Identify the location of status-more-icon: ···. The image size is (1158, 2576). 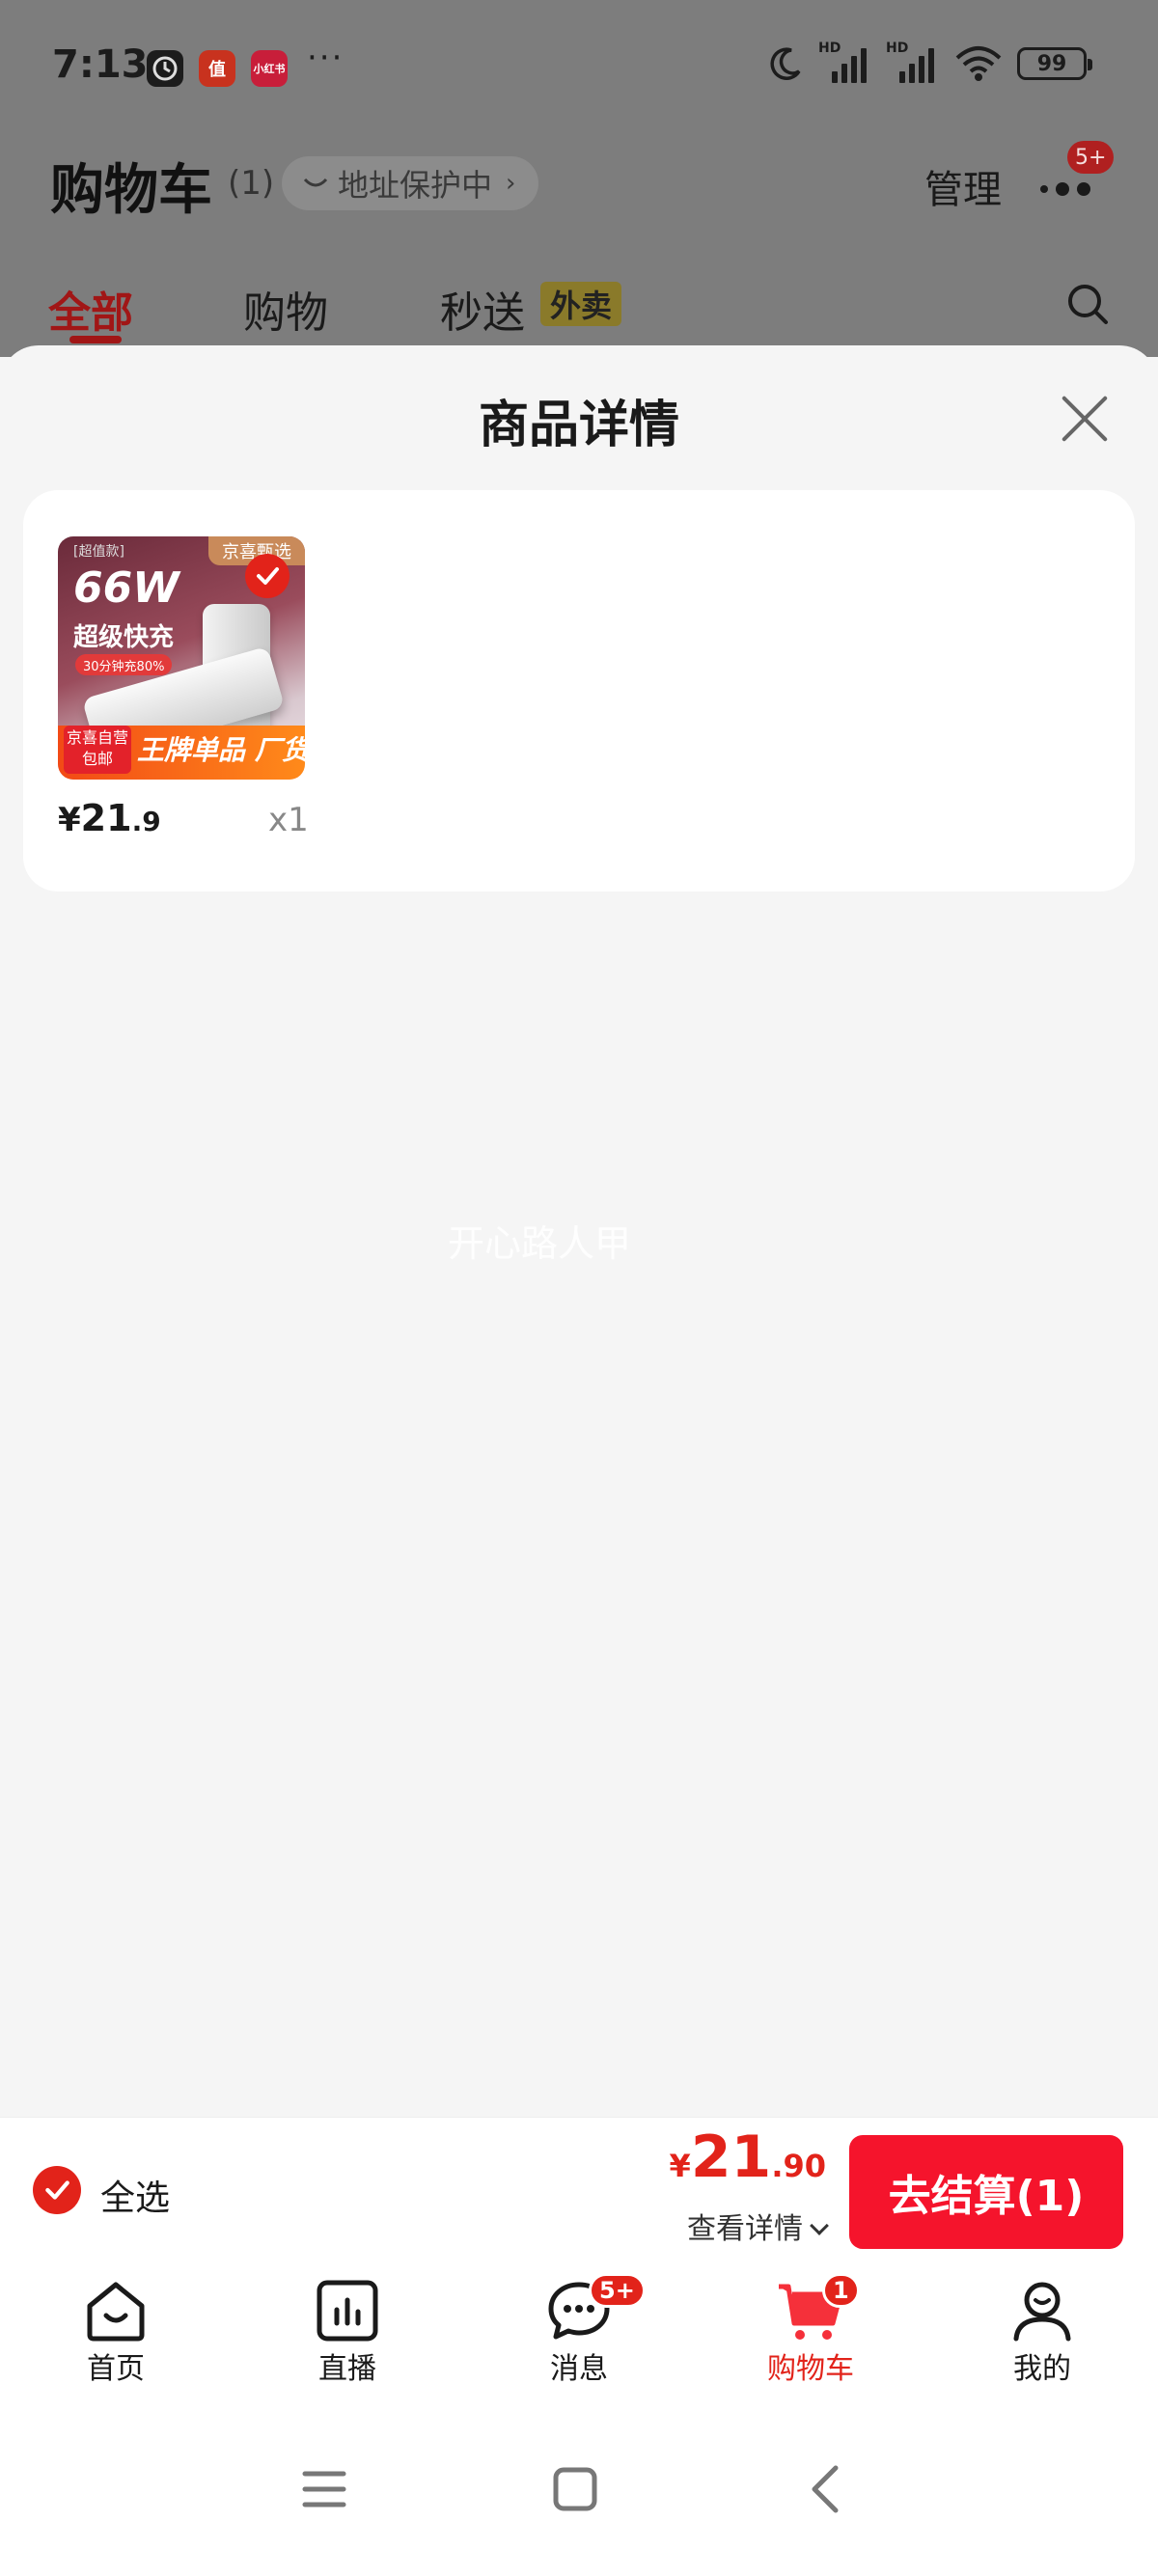
(326, 58).